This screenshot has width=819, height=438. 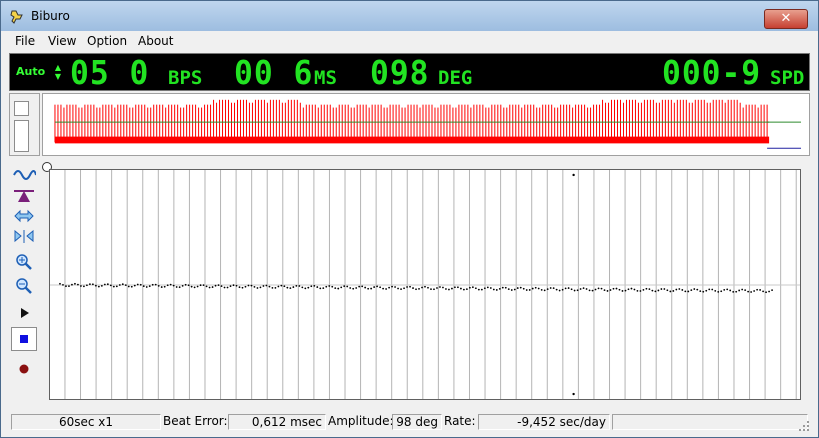 I want to click on zoom-in-button, so click(x=24, y=260).